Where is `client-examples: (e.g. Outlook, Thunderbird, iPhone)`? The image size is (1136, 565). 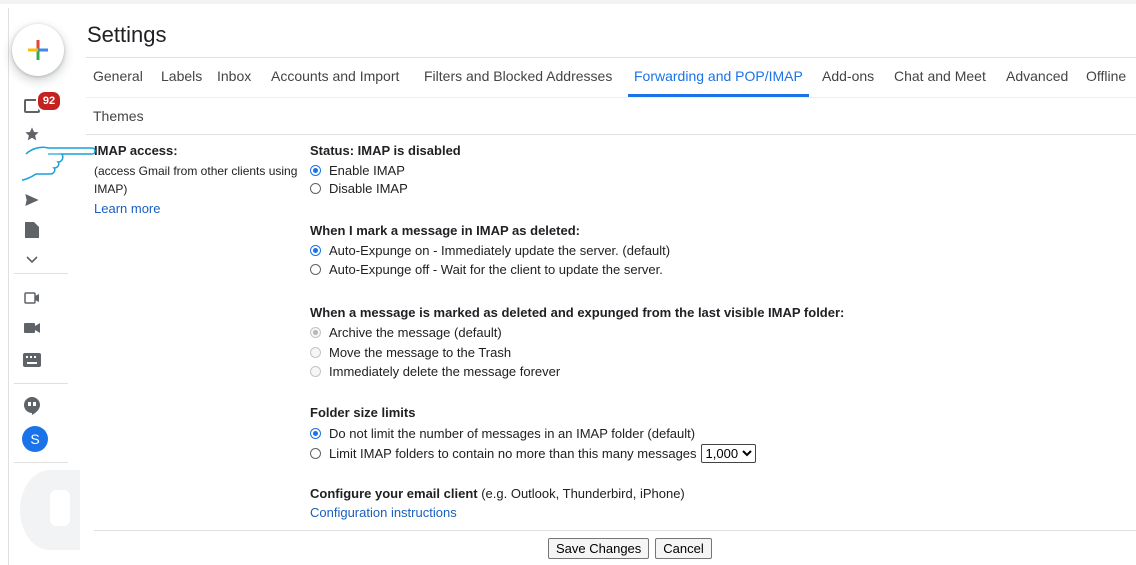
client-examples: (e.g. Outlook, Thunderbird, iPhone) is located at coordinates (583, 493).